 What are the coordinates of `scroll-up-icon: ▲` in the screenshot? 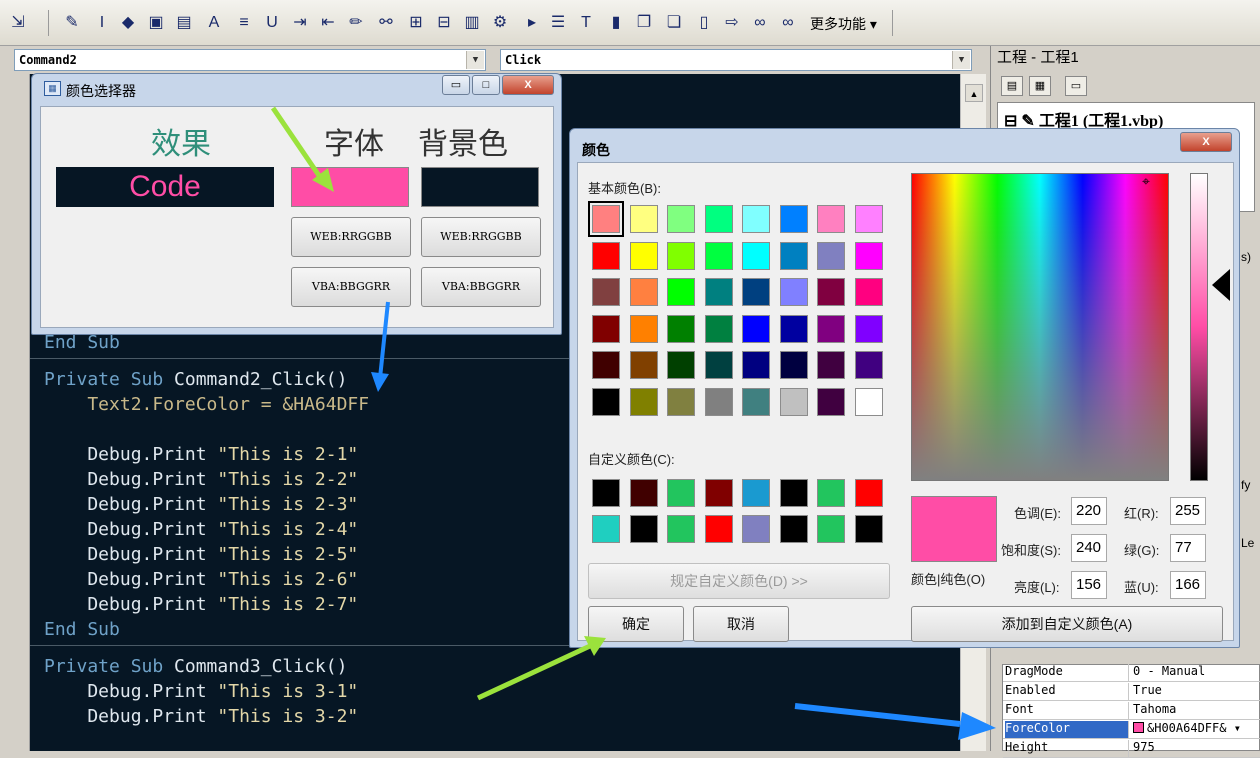 It's located at (974, 93).